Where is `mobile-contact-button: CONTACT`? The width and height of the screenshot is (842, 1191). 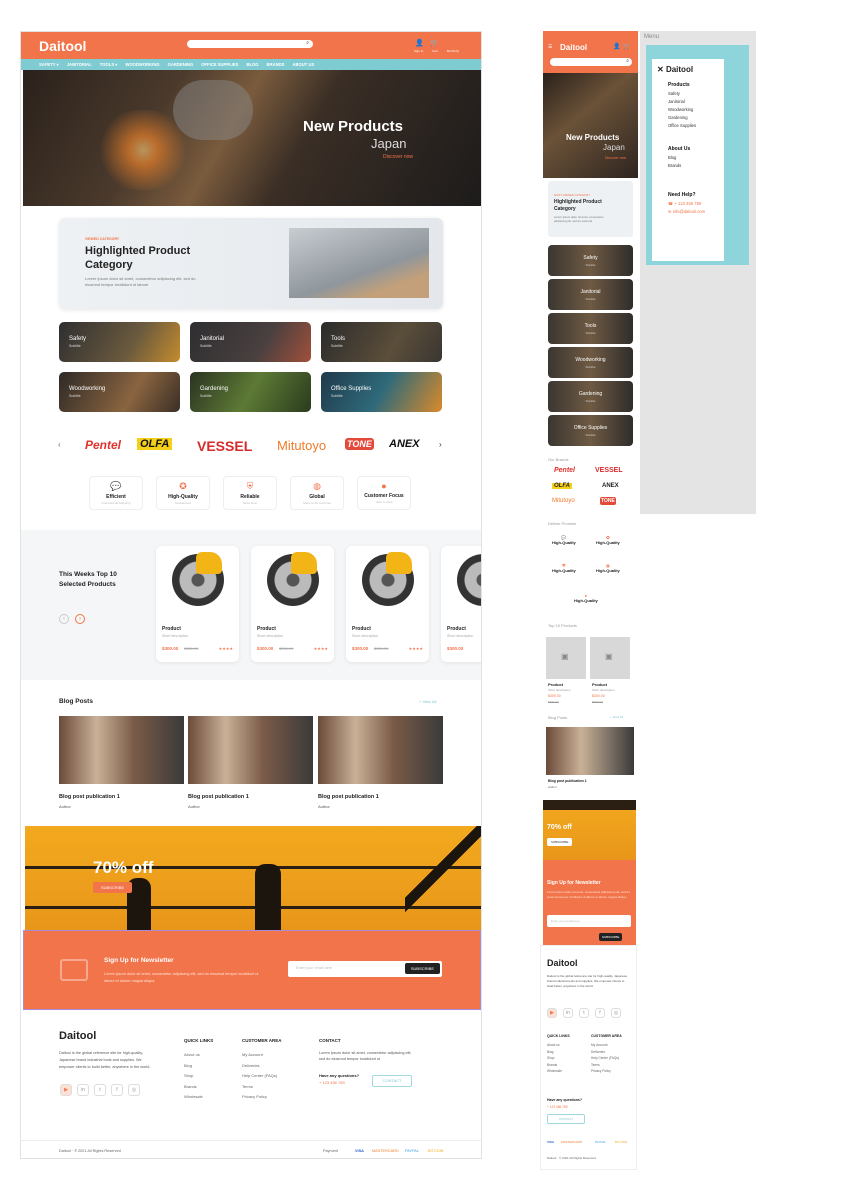 mobile-contact-button: CONTACT is located at coordinates (566, 1119).